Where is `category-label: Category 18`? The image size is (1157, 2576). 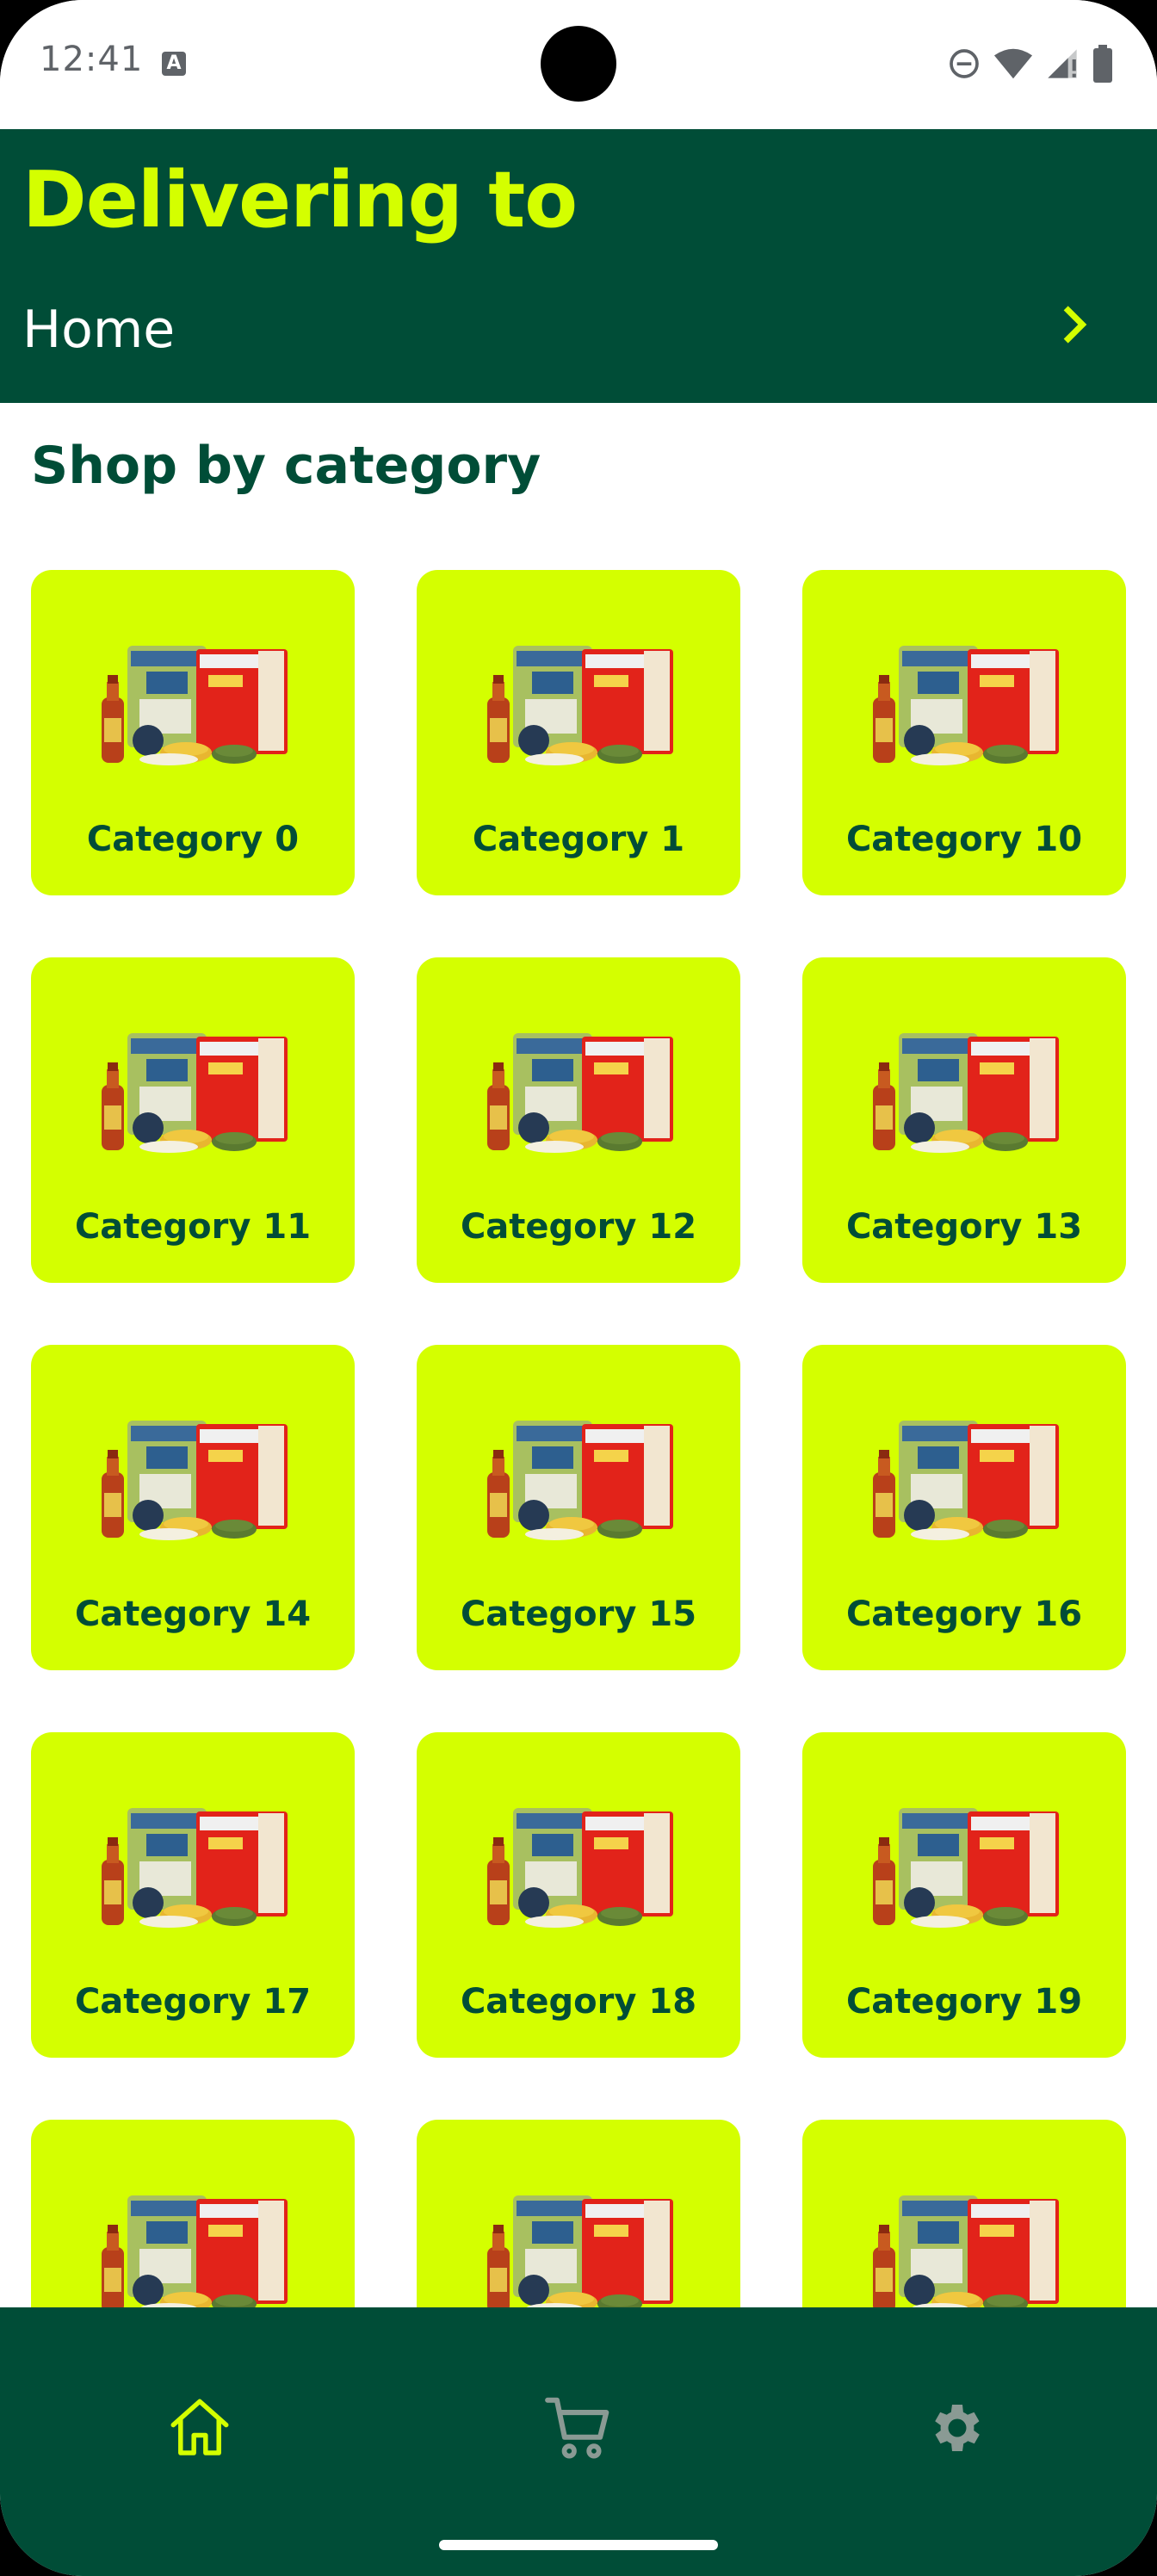
category-label: Category 18 is located at coordinates (579, 2002).